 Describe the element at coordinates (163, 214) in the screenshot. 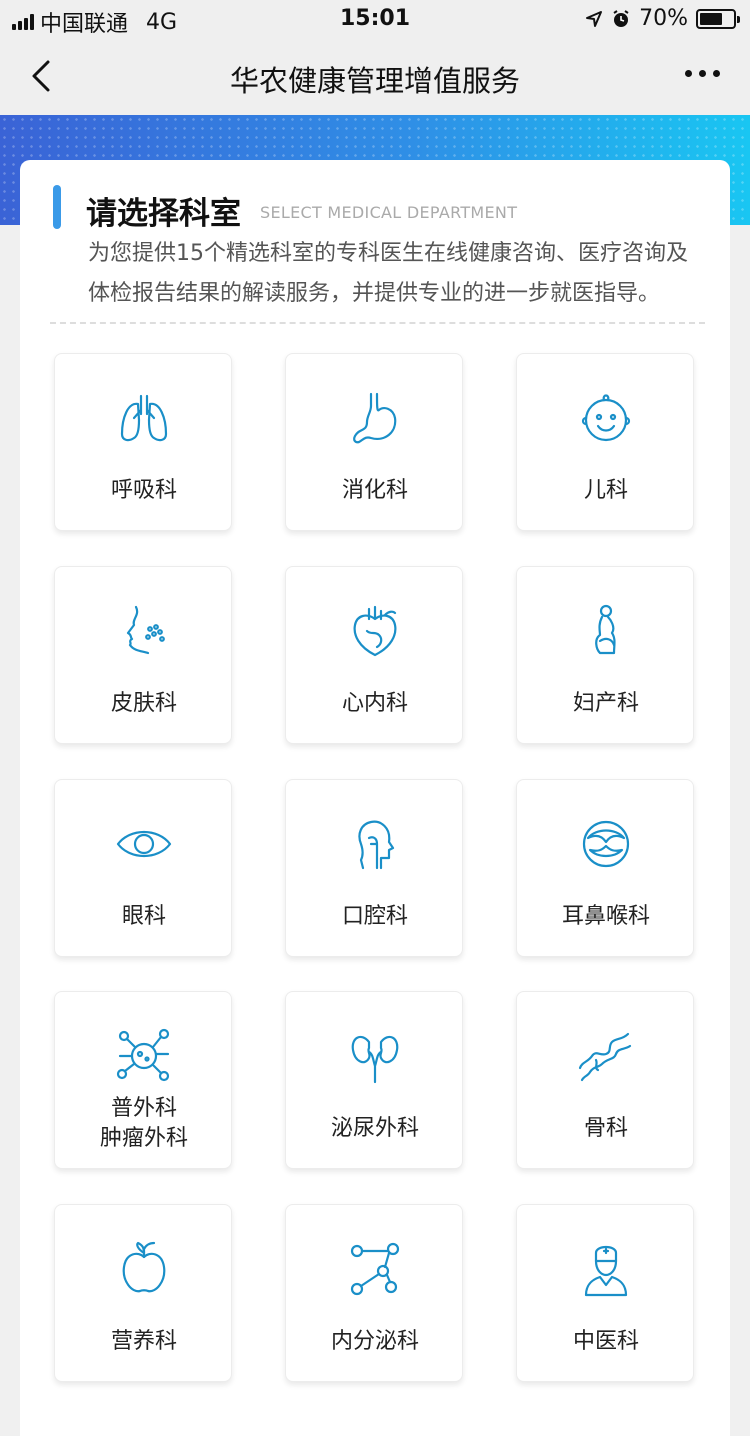

I see `section-title: 请选择科室` at that location.